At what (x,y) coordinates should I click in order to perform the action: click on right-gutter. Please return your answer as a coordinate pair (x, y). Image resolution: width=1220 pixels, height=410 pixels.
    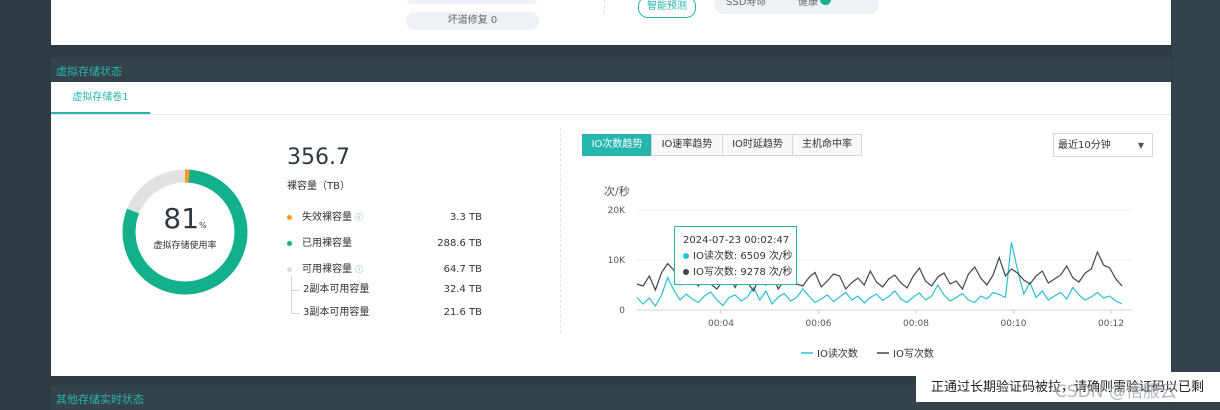
    Looking at the image, I should click on (1196, 205).